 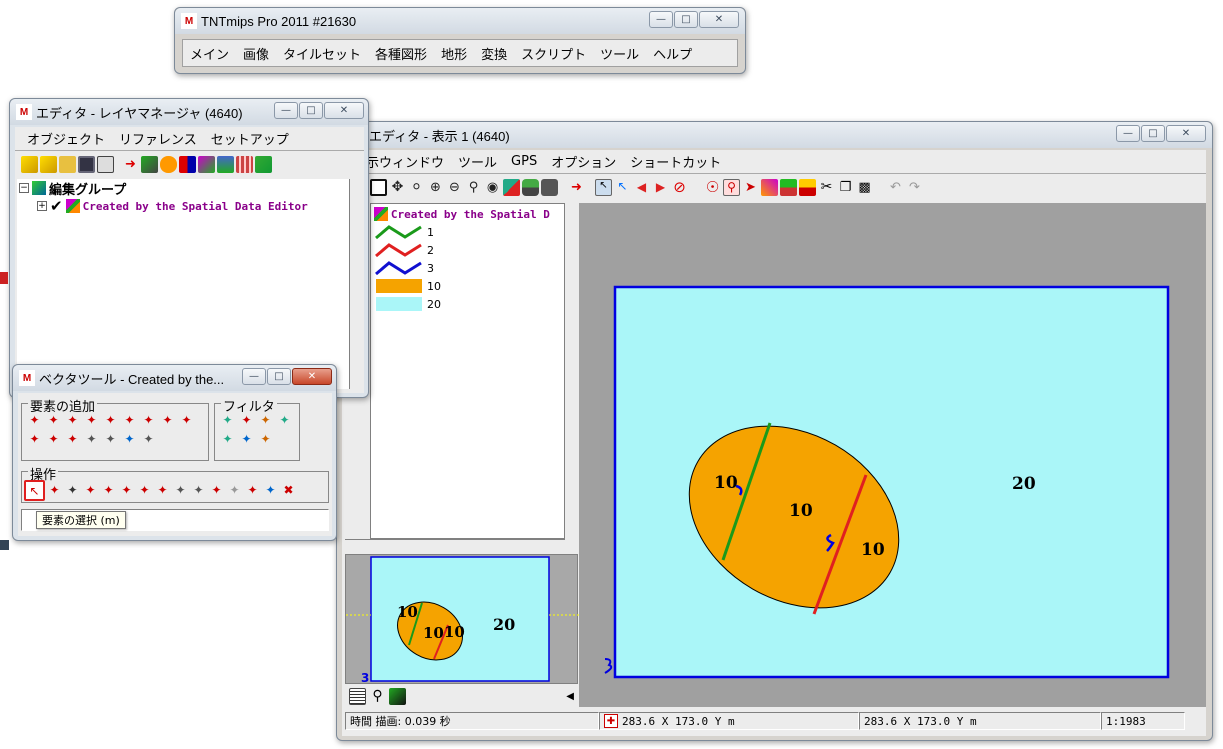 I want to click on trim-tool-icon: ✦, so click(x=162, y=490).